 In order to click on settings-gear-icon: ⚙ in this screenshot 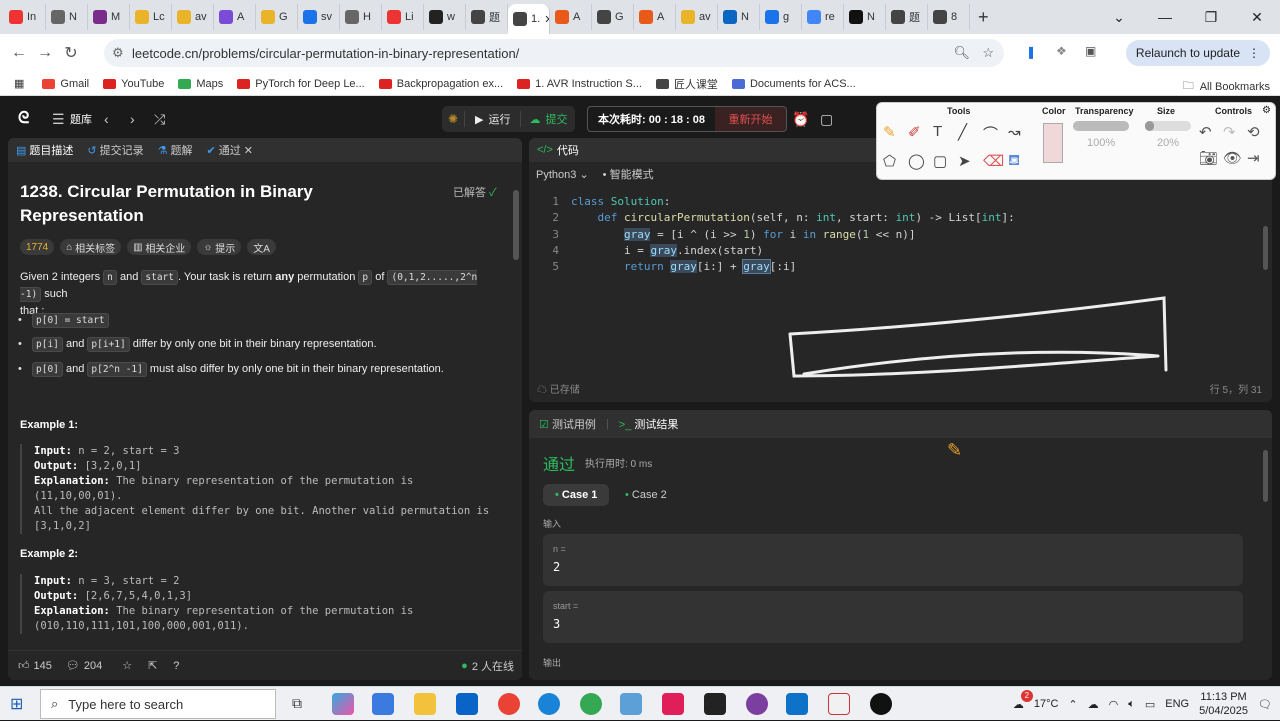, I will do `click(1266, 110)`.